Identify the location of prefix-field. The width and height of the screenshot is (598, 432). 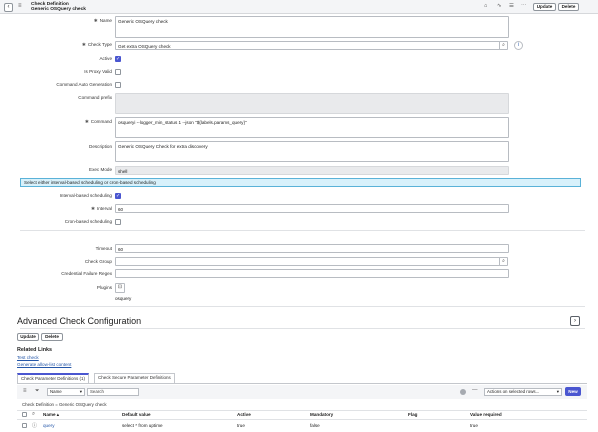
(312, 103).